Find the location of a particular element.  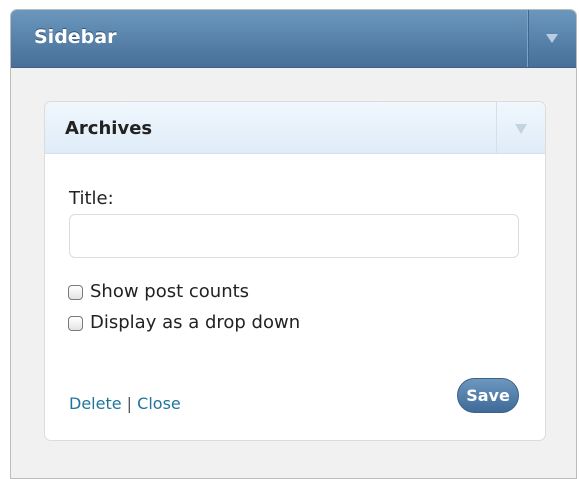

delete-link: Delete is located at coordinates (95, 403).